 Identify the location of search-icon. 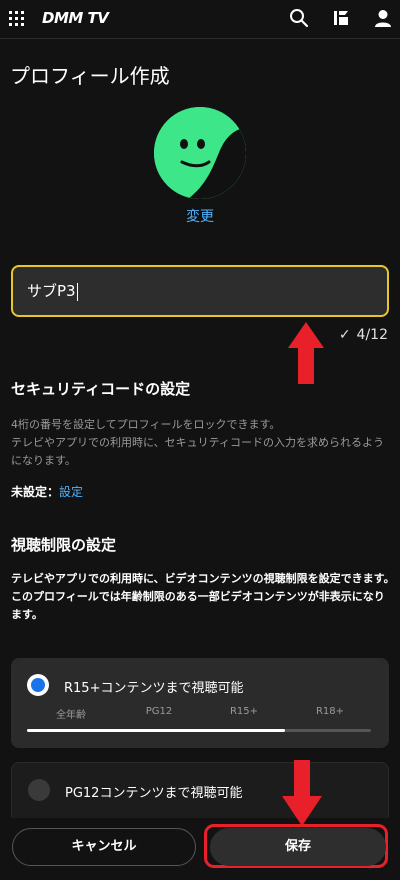
(299, 18).